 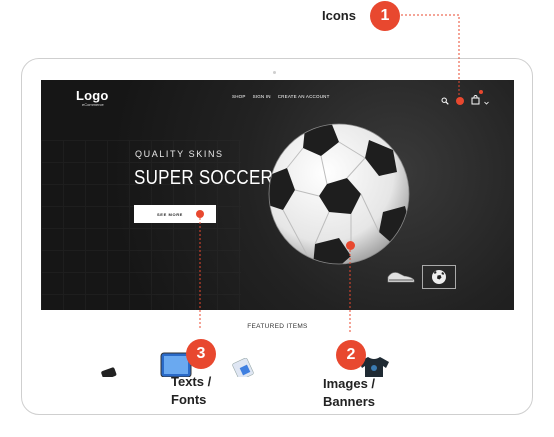 I want to click on callout-images-line1: Images /, so click(x=349, y=383).